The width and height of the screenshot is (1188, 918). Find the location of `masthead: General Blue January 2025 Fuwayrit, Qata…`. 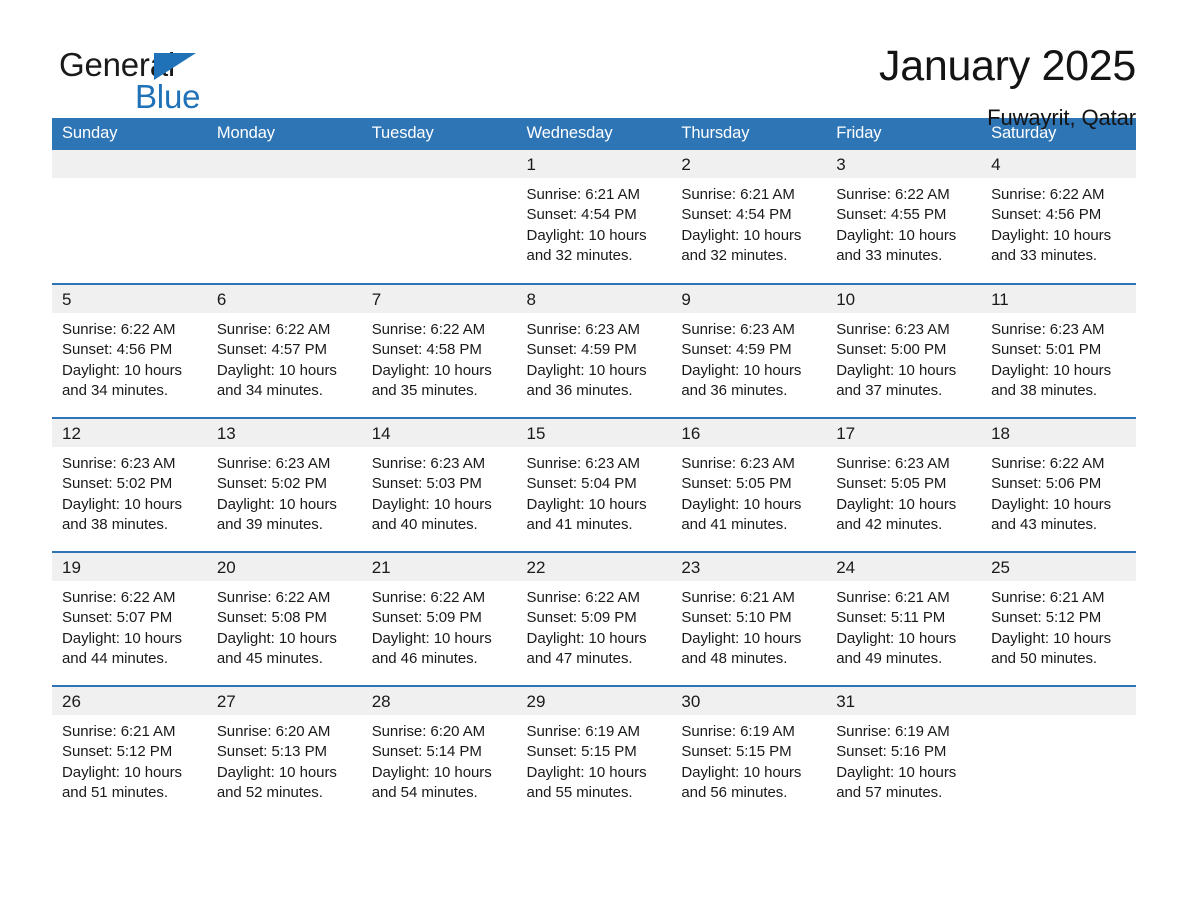

masthead: General Blue January 2025 Fuwayrit, Qata… is located at coordinates (594, 64).